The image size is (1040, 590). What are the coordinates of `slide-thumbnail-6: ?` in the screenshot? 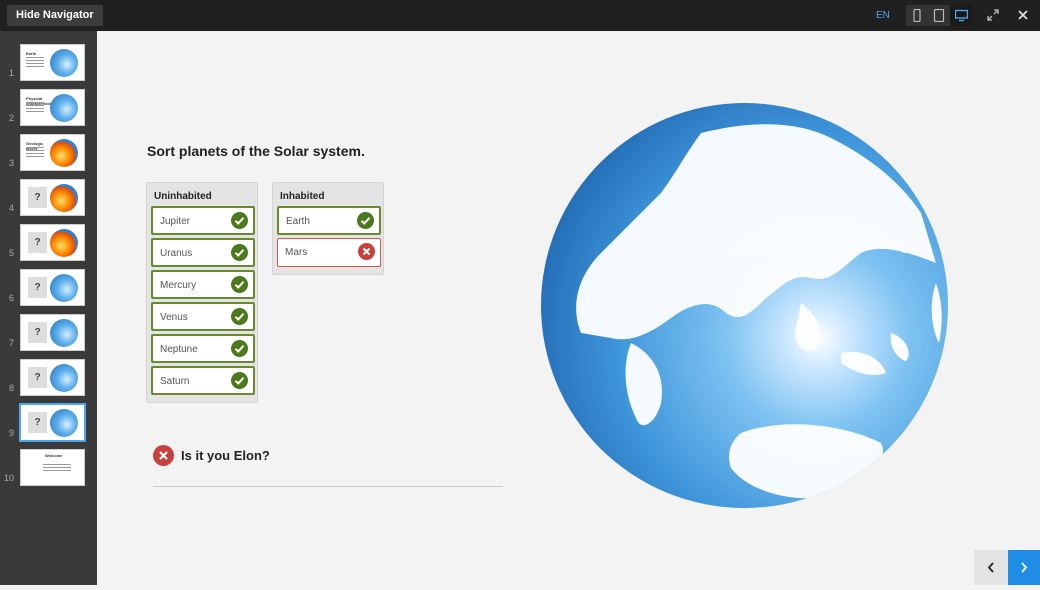 It's located at (52, 287).